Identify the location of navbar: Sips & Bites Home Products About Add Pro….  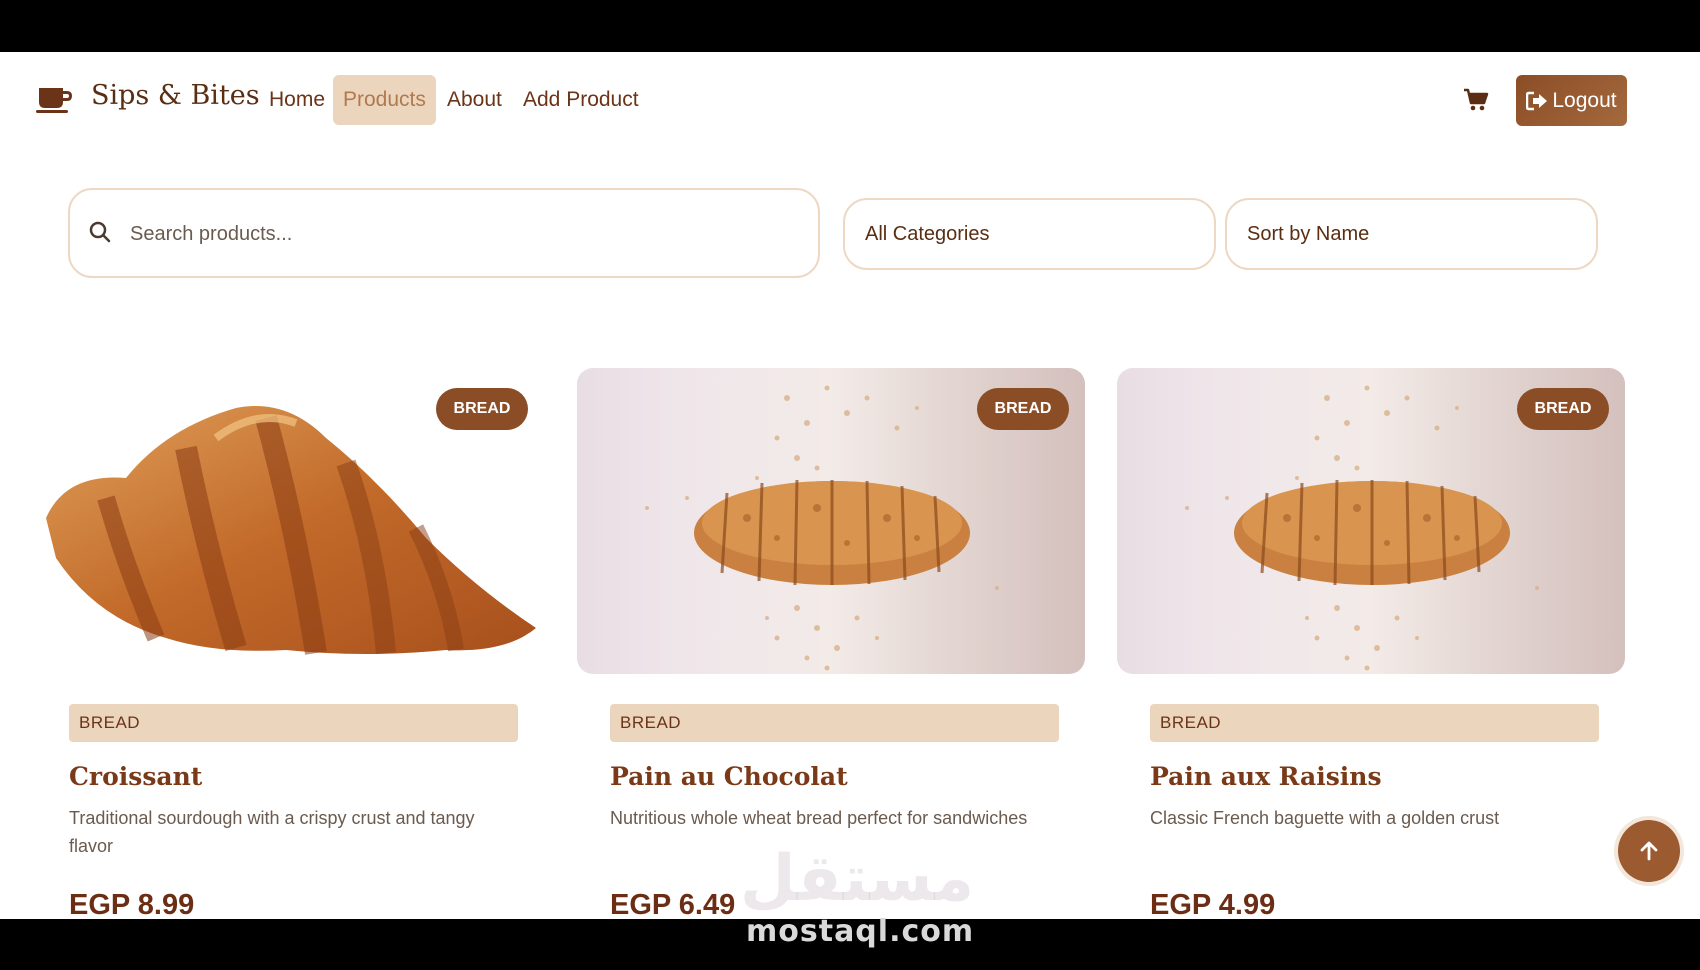
(850, 100).